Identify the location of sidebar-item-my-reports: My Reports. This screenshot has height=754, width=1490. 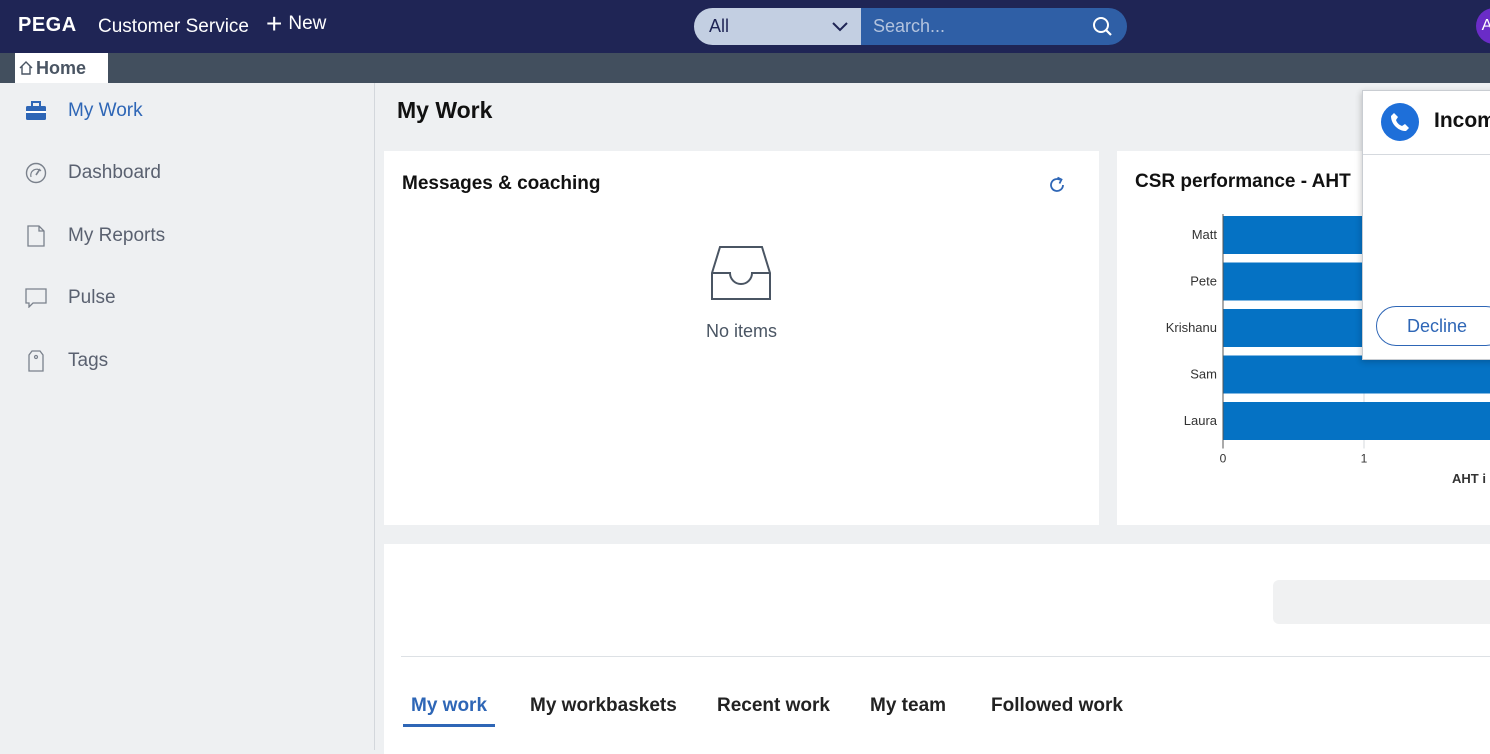
(94, 236).